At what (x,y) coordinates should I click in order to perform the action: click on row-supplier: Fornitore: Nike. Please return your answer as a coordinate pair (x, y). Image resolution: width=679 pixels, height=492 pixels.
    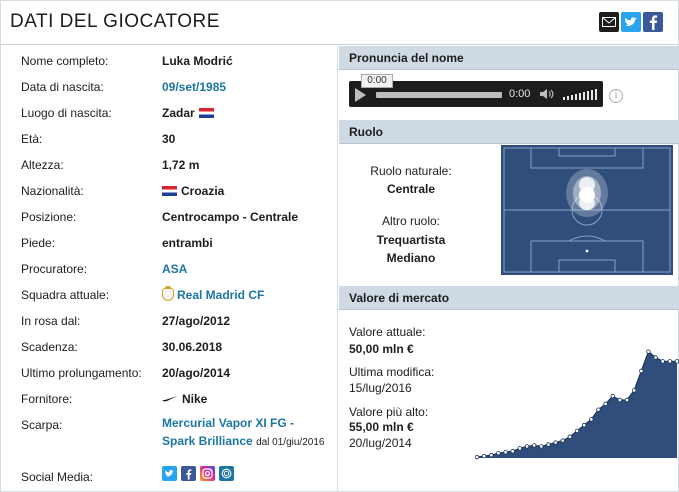
    Looking at the image, I should click on (169, 398).